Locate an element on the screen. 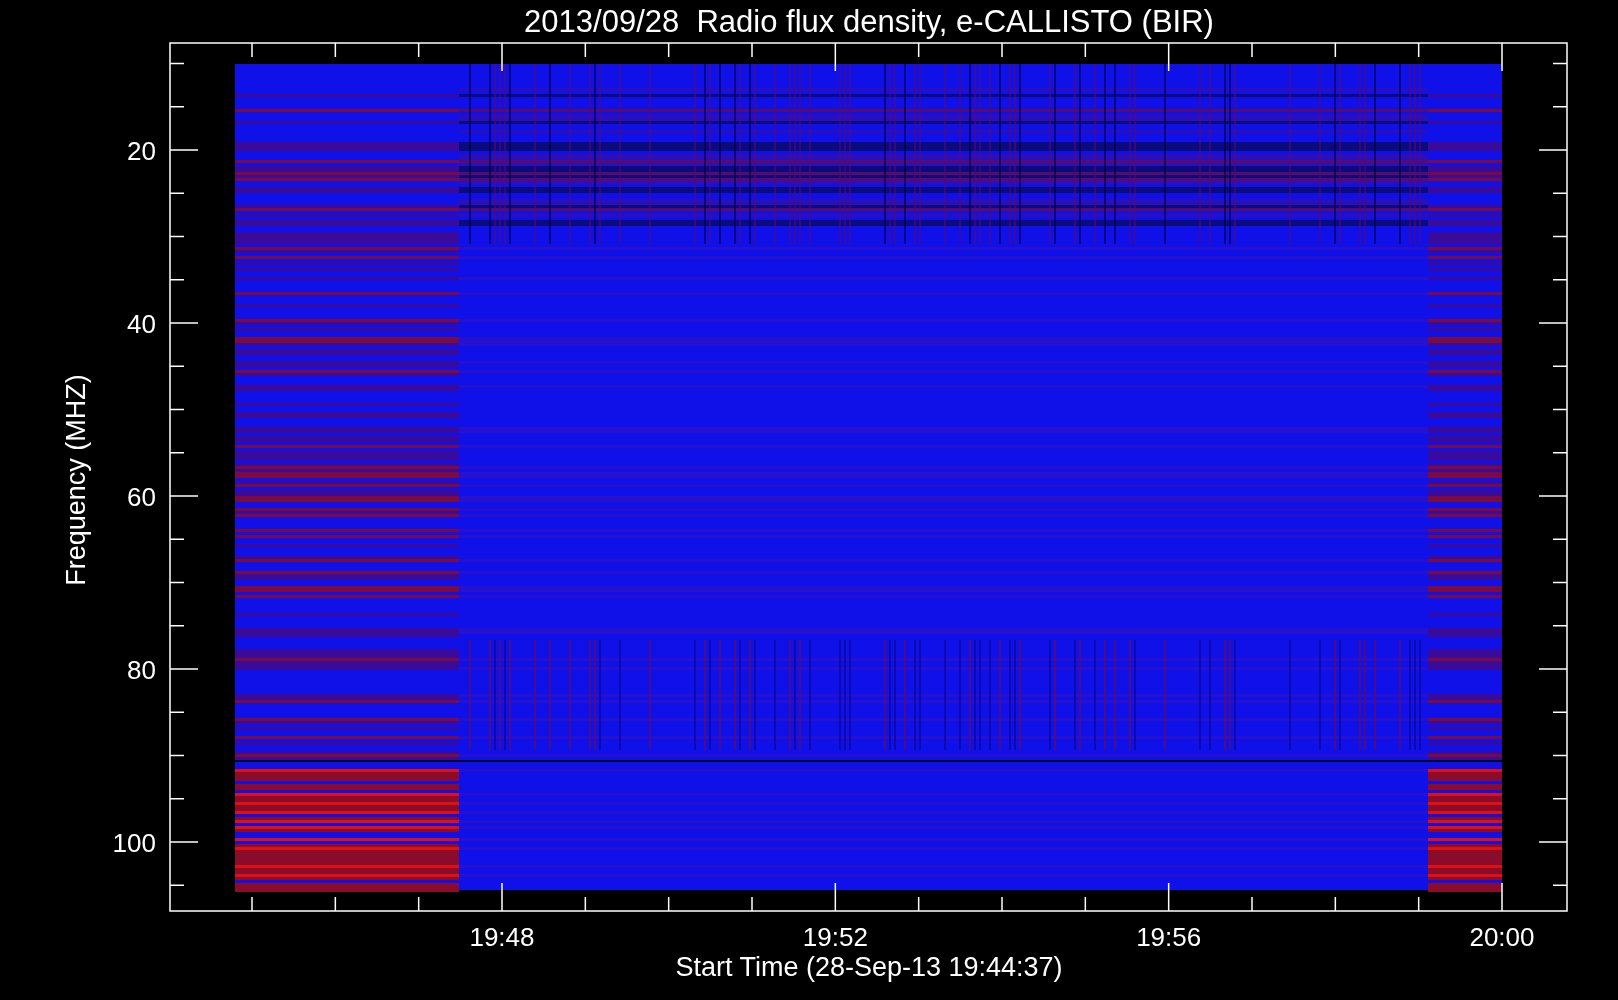 The height and width of the screenshot is (1000, 1618). axis-tick-label: 80 is located at coordinates (141, 670).